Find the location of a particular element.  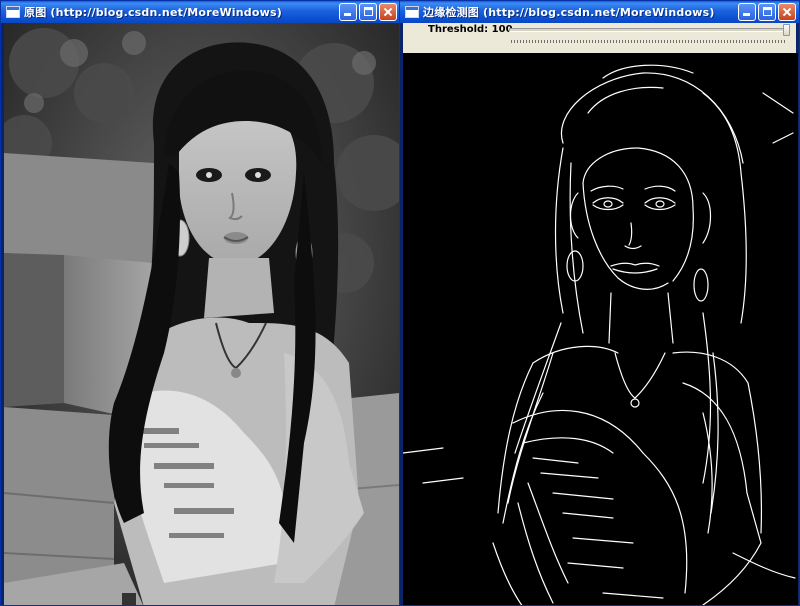

original-window-titlebar: 原图 (http://blog.csdn.net/MoreWindows) is located at coordinates (200, 12).